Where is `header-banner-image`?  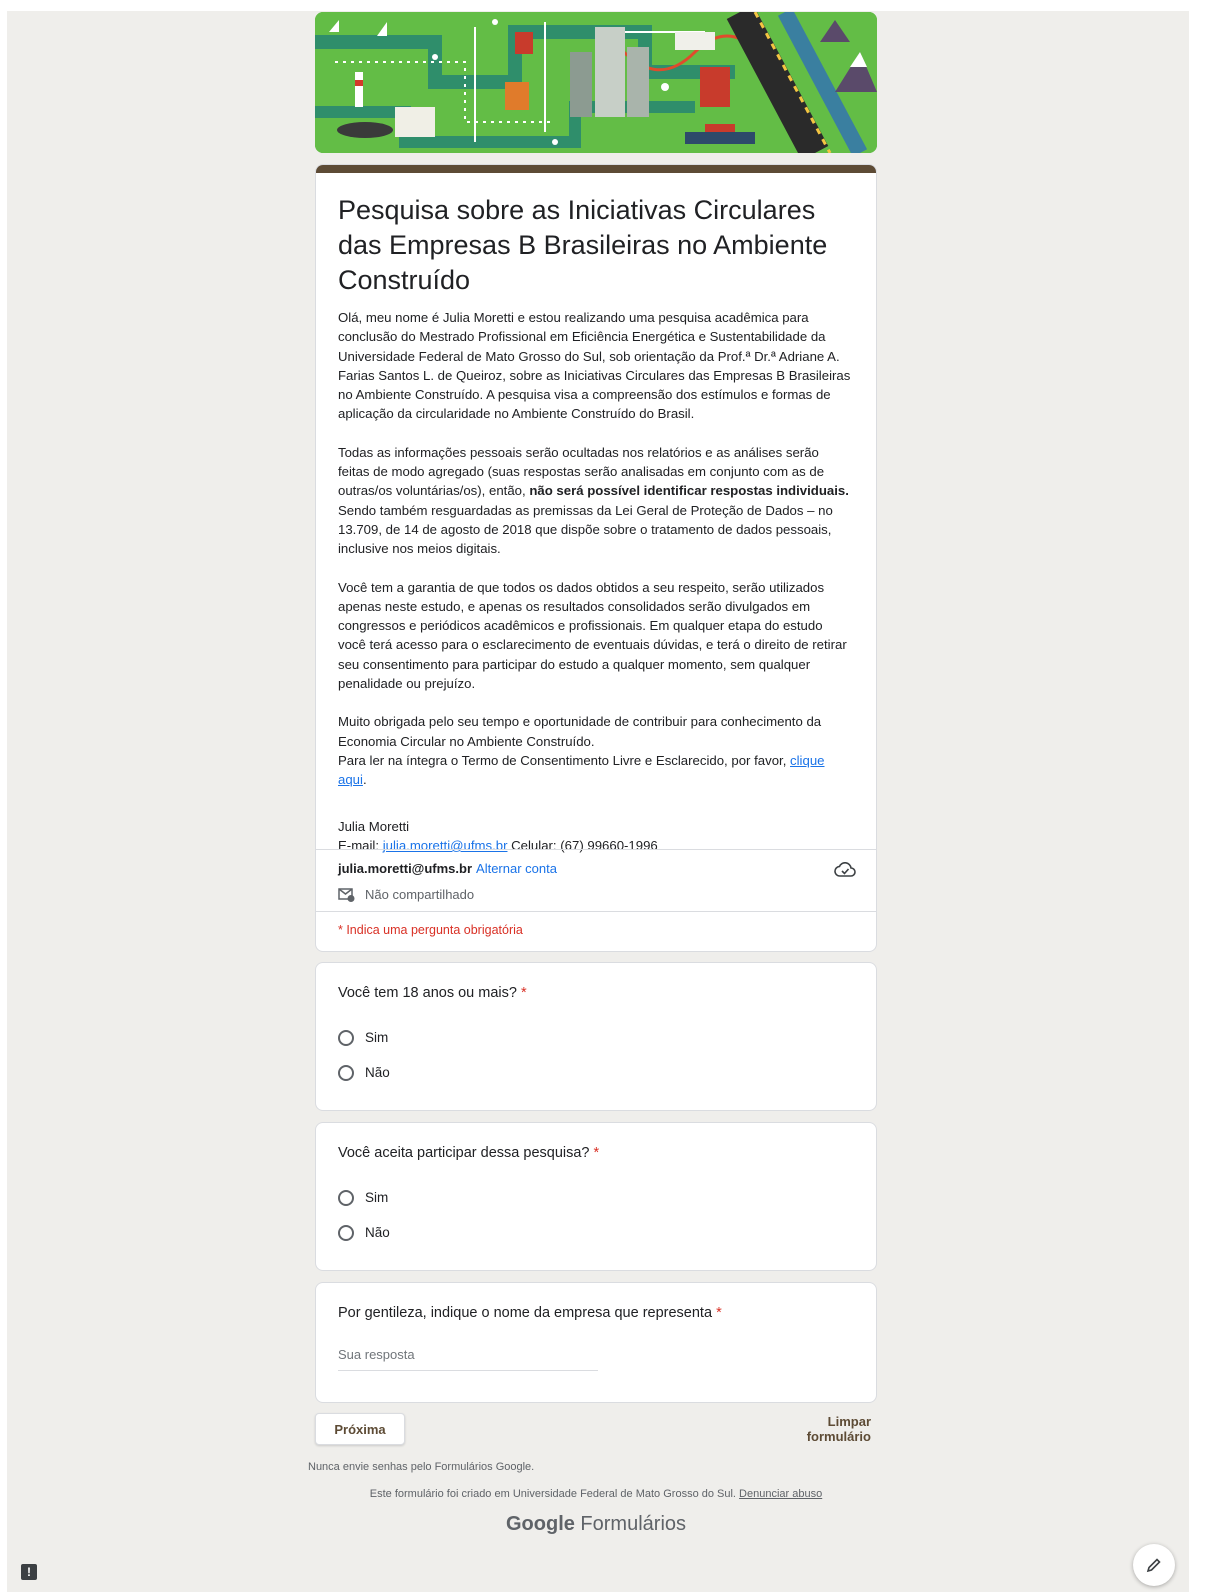 header-banner-image is located at coordinates (596, 82).